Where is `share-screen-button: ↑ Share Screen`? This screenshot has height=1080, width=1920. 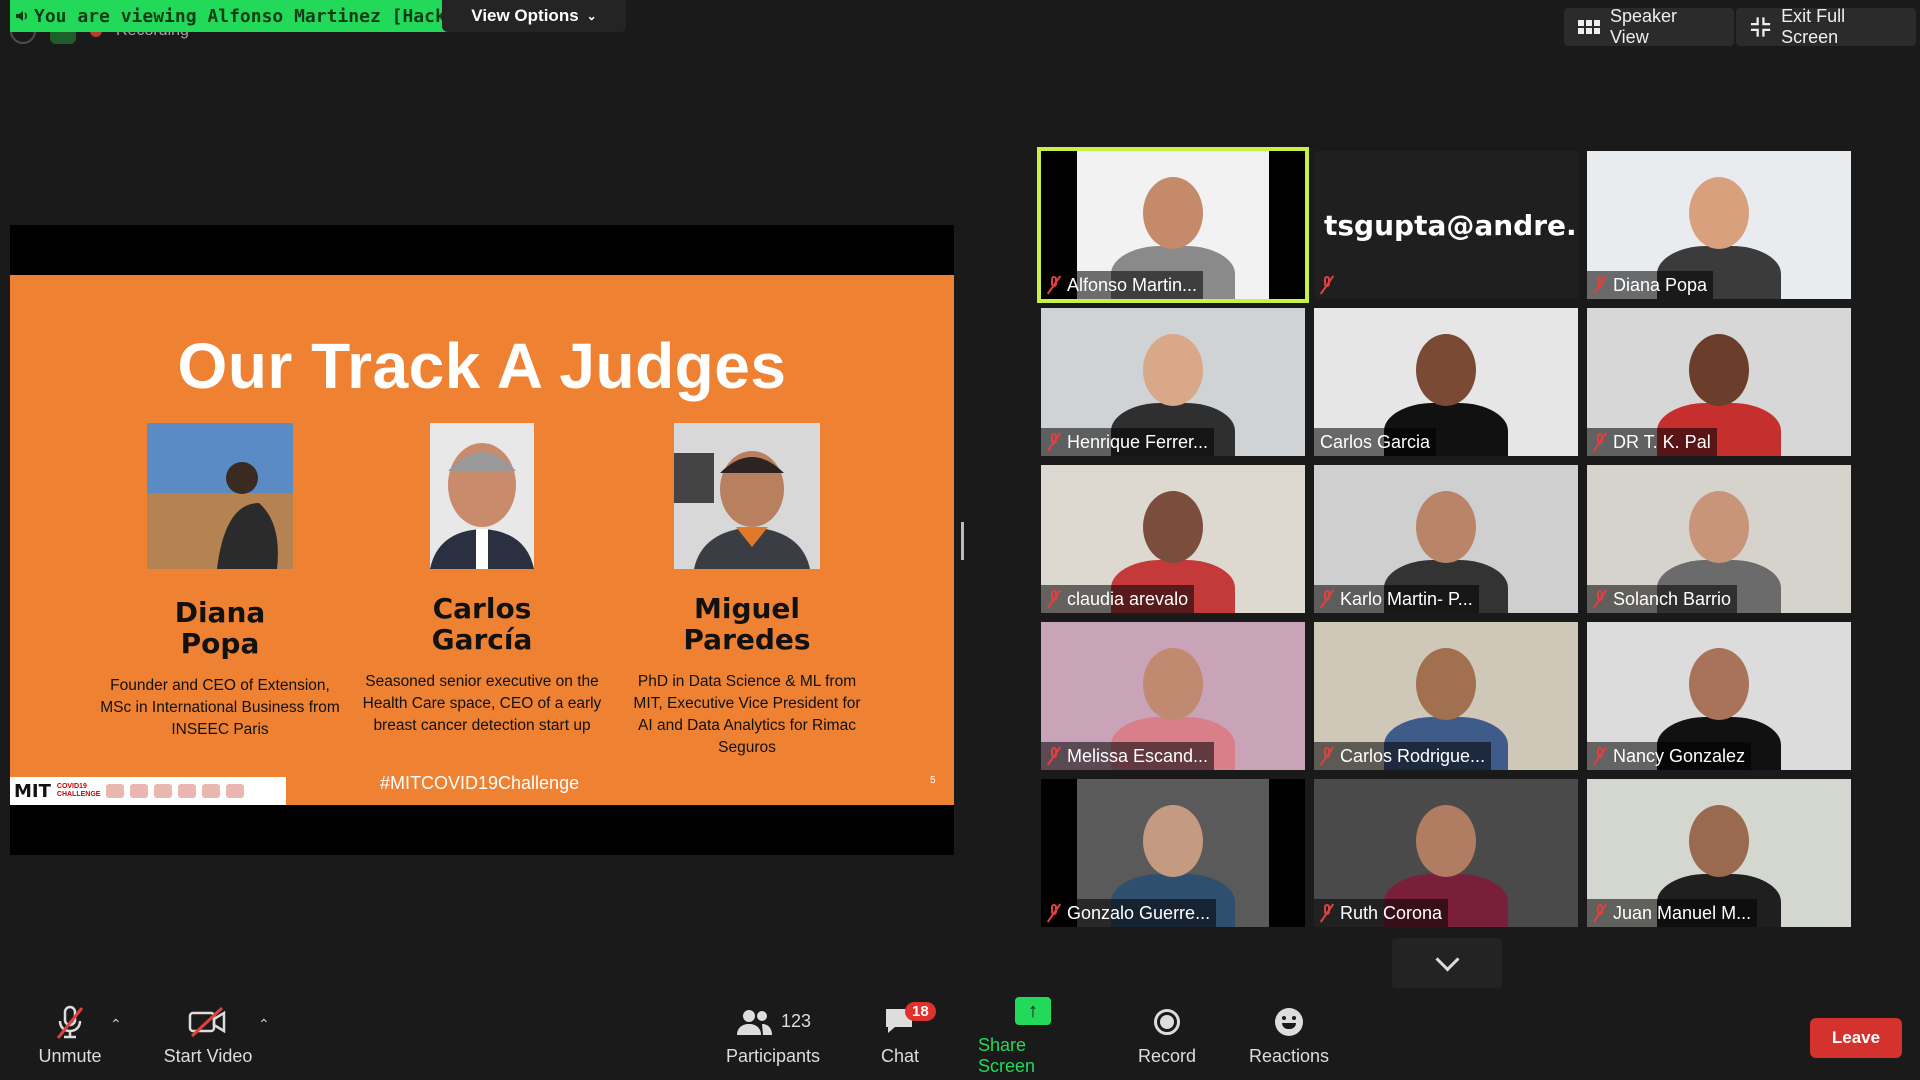 share-screen-button: ↑ Share Screen is located at coordinates (1033, 1035).